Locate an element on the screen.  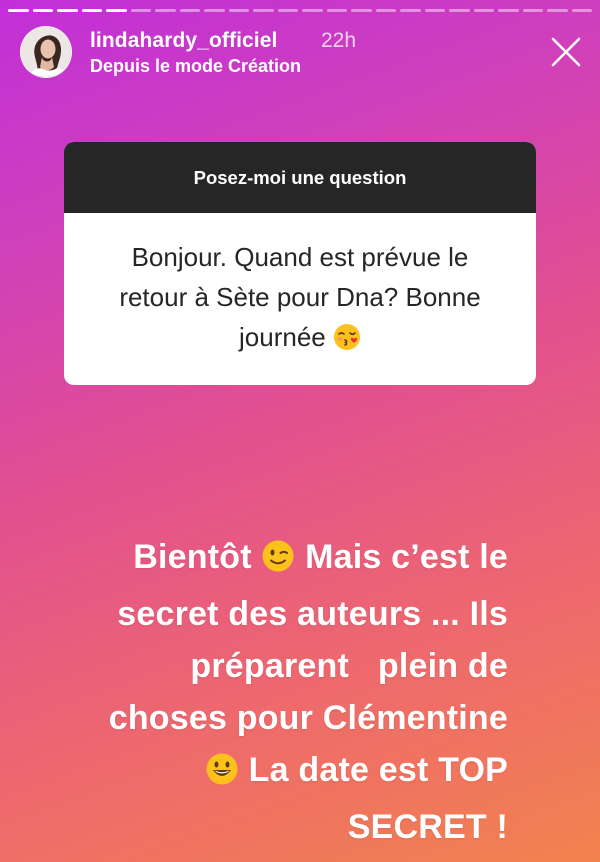
username: lindahardy_officiel is located at coordinates (183, 41).